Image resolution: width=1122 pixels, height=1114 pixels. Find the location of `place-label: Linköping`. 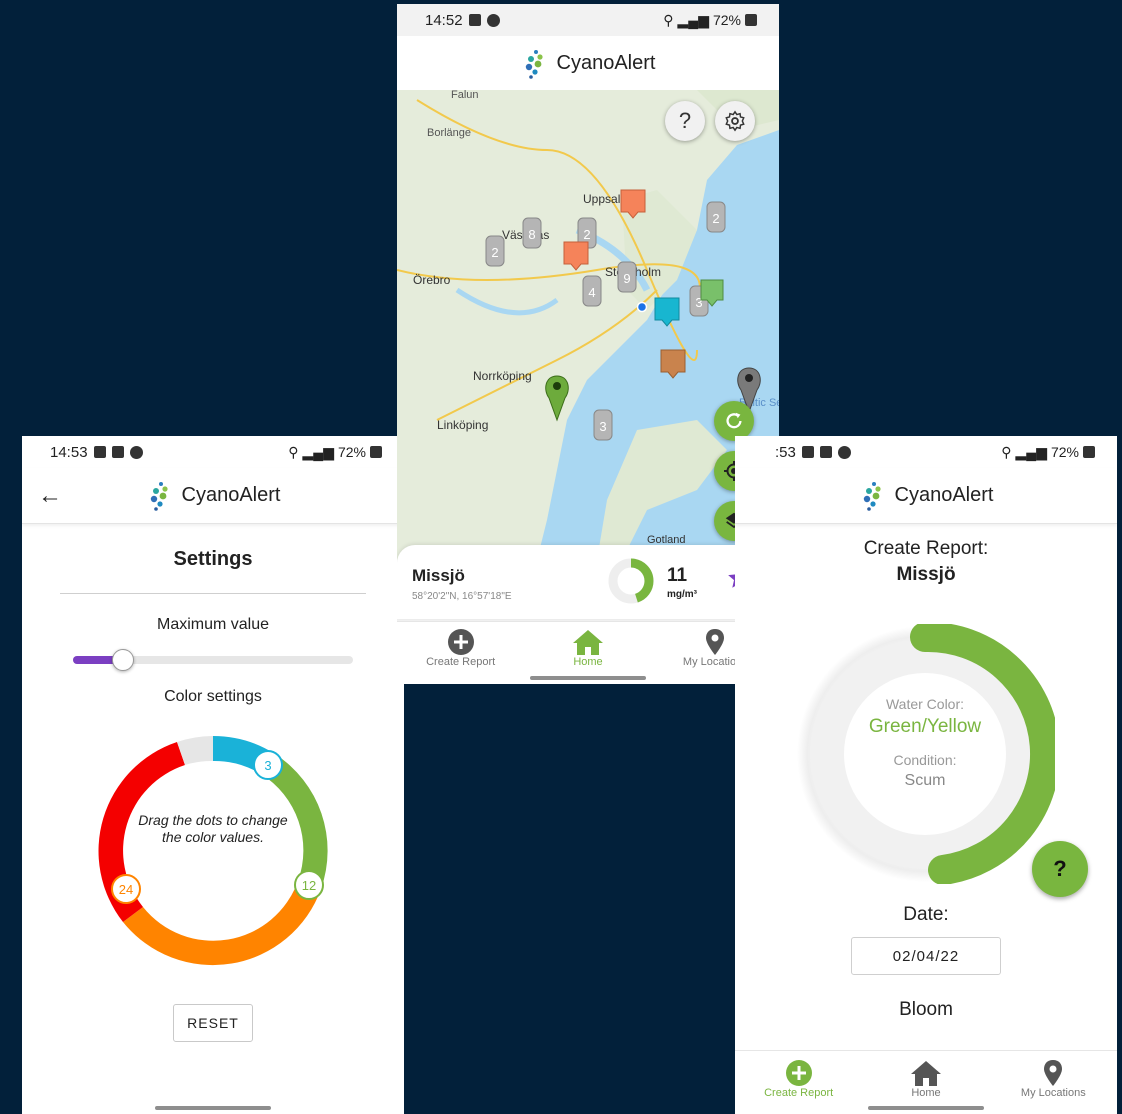

place-label: Linköping is located at coordinates (462, 425).